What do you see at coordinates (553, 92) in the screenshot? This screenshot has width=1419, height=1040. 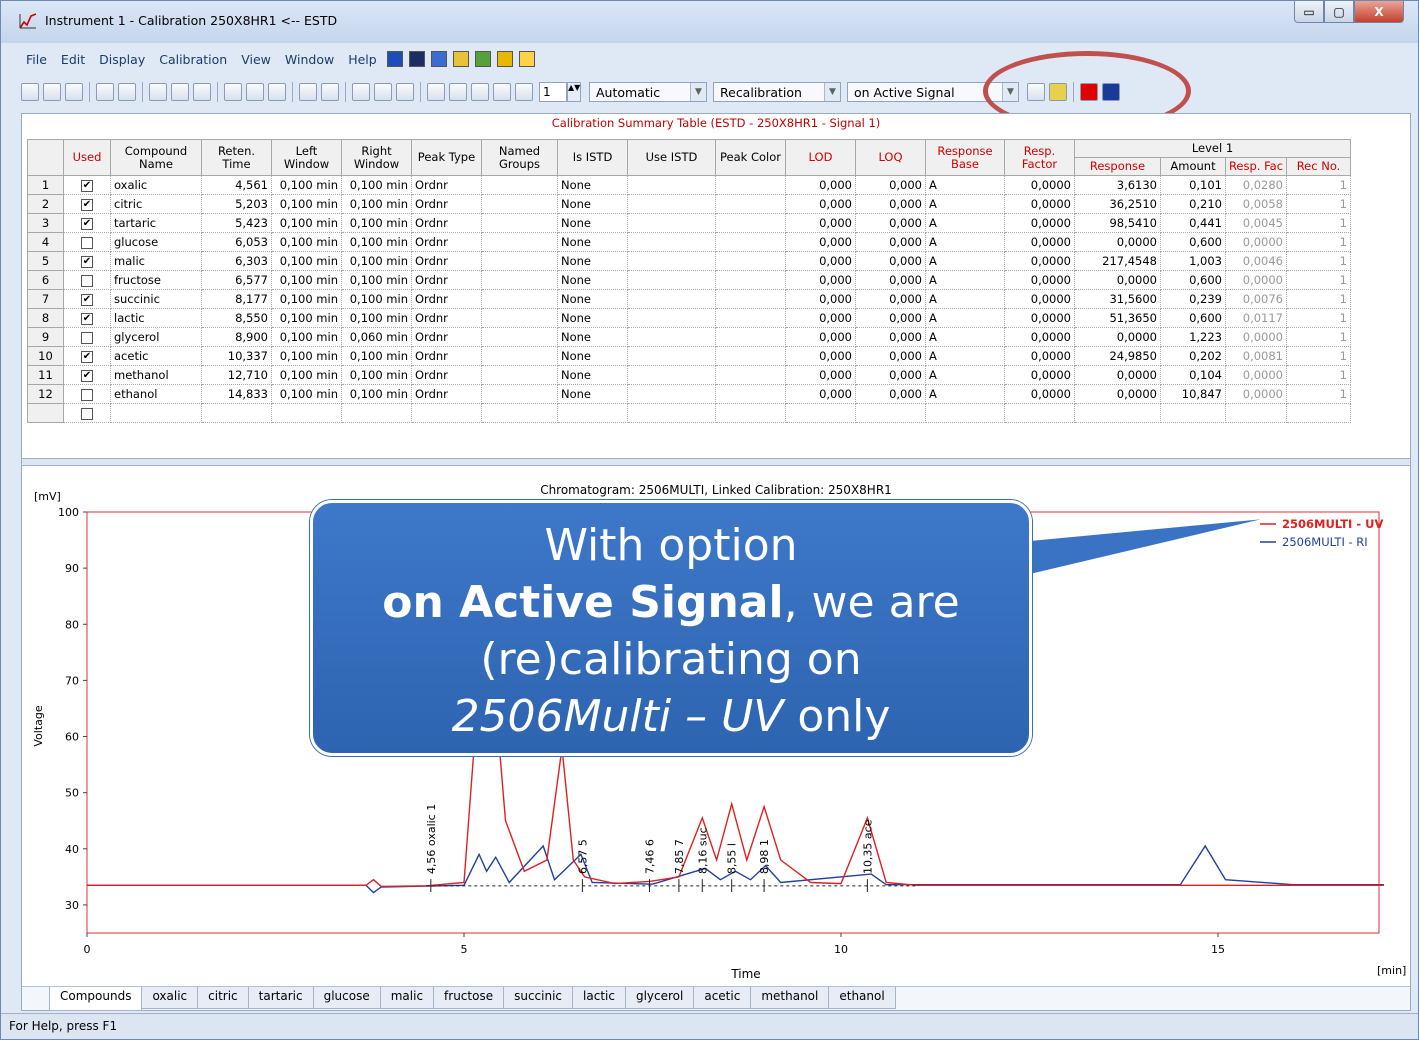 I see `level-spinner: 1` at bounding box center [553, 92].